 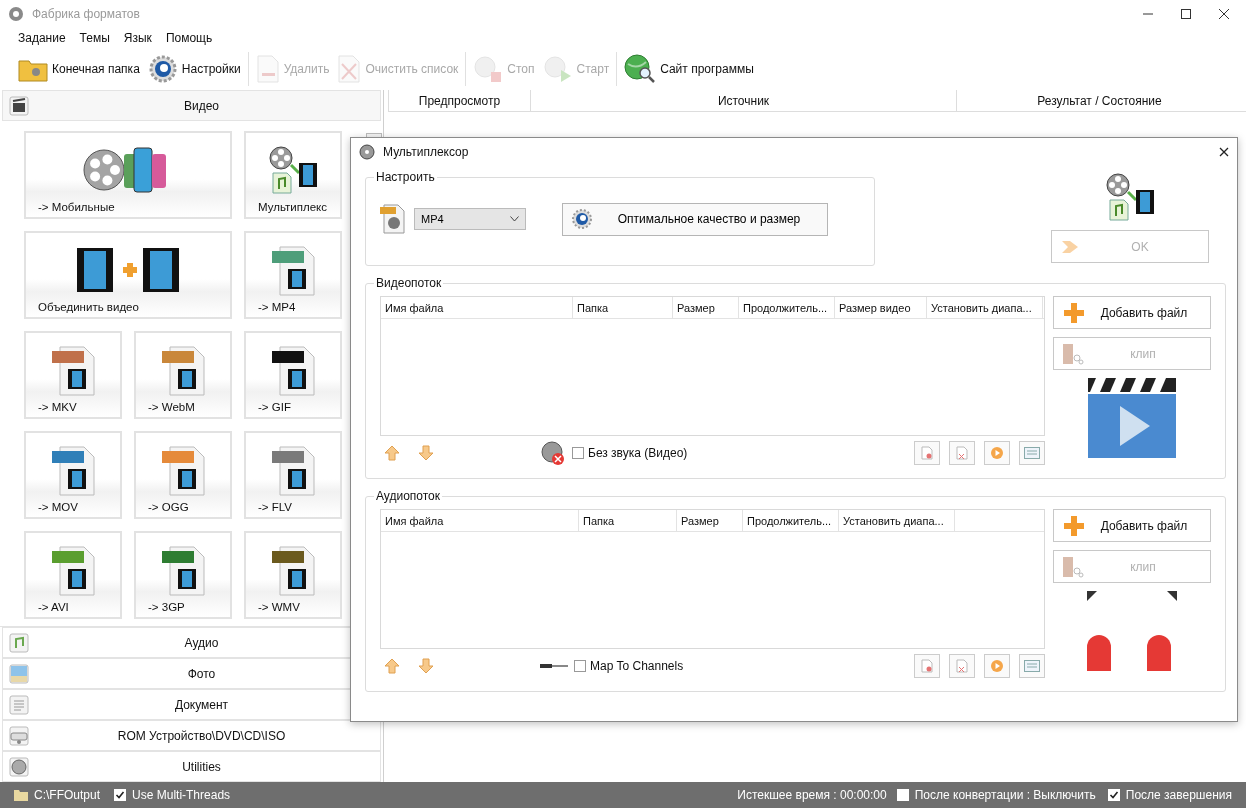 I want to click on tile-label: Объединить видео, so click(x=88, y=307).